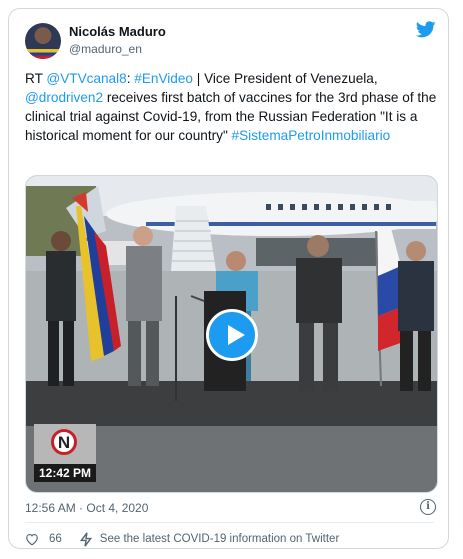 Image resolution: width=463 pixels, height=559 pixels. I want to click on retweet-prefix: RT, so click(36, 78).